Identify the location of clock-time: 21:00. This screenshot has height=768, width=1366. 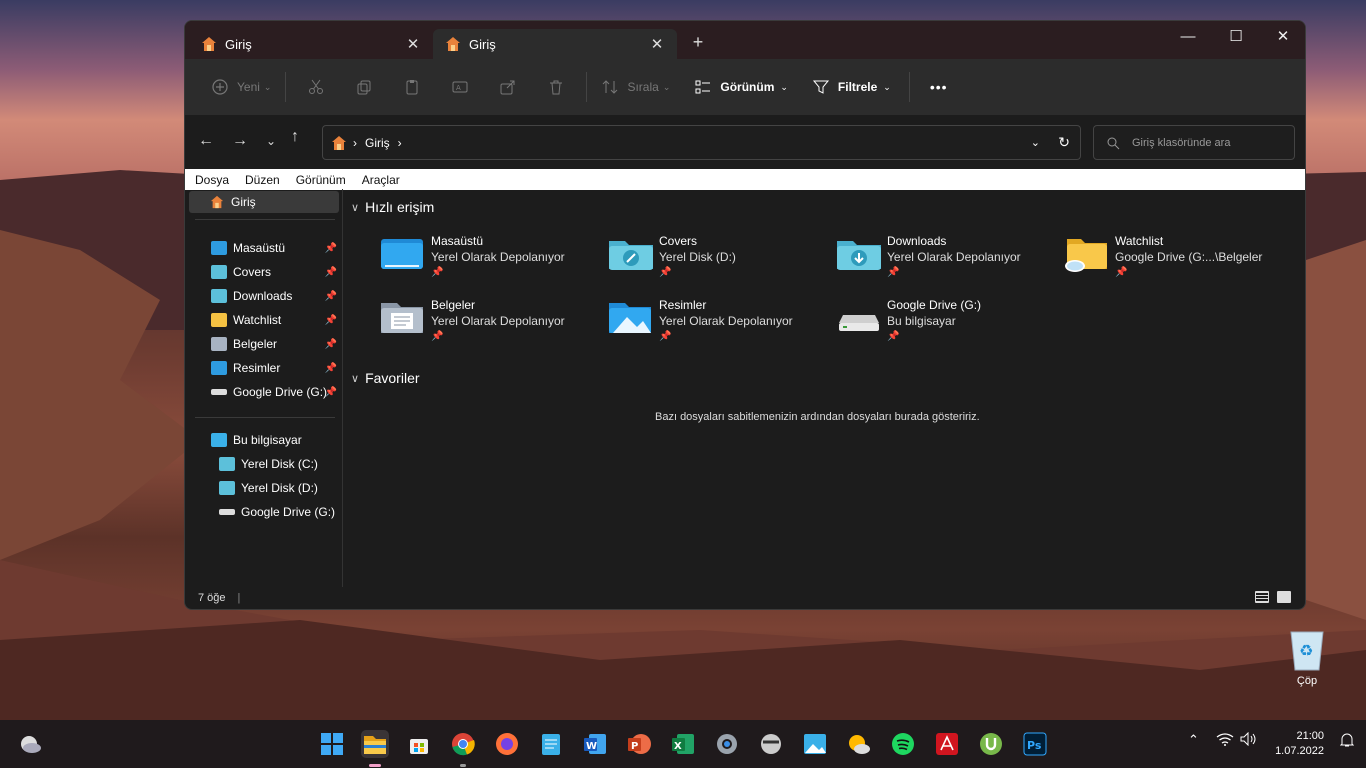
(1310, 736).